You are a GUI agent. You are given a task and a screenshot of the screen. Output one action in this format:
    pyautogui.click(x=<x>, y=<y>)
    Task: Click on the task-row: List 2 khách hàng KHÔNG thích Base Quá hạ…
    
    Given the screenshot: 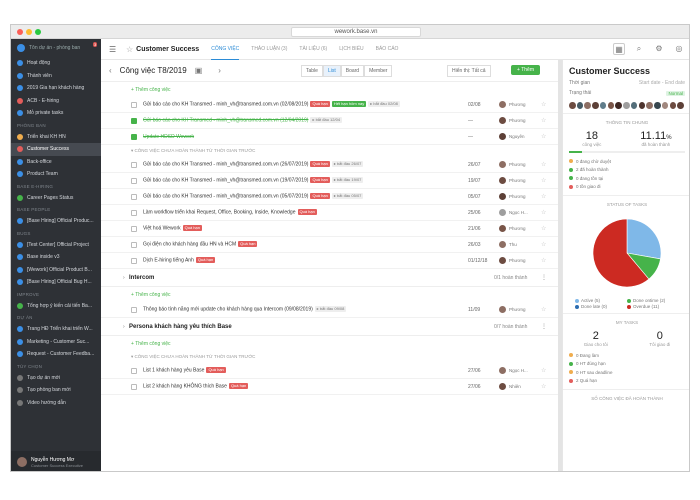 What is the action you would take?
    pyautogui.click(x=329, y=387)
    